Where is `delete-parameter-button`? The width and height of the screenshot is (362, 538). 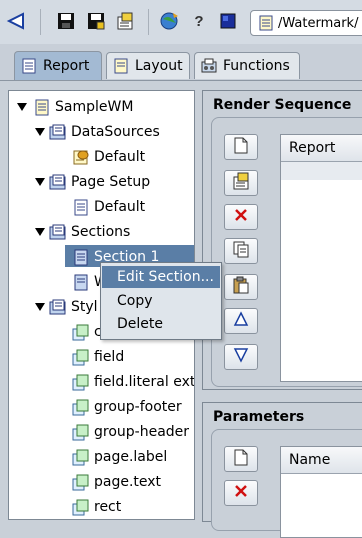 delete-parameter-button is located at coordinates (241, 493).